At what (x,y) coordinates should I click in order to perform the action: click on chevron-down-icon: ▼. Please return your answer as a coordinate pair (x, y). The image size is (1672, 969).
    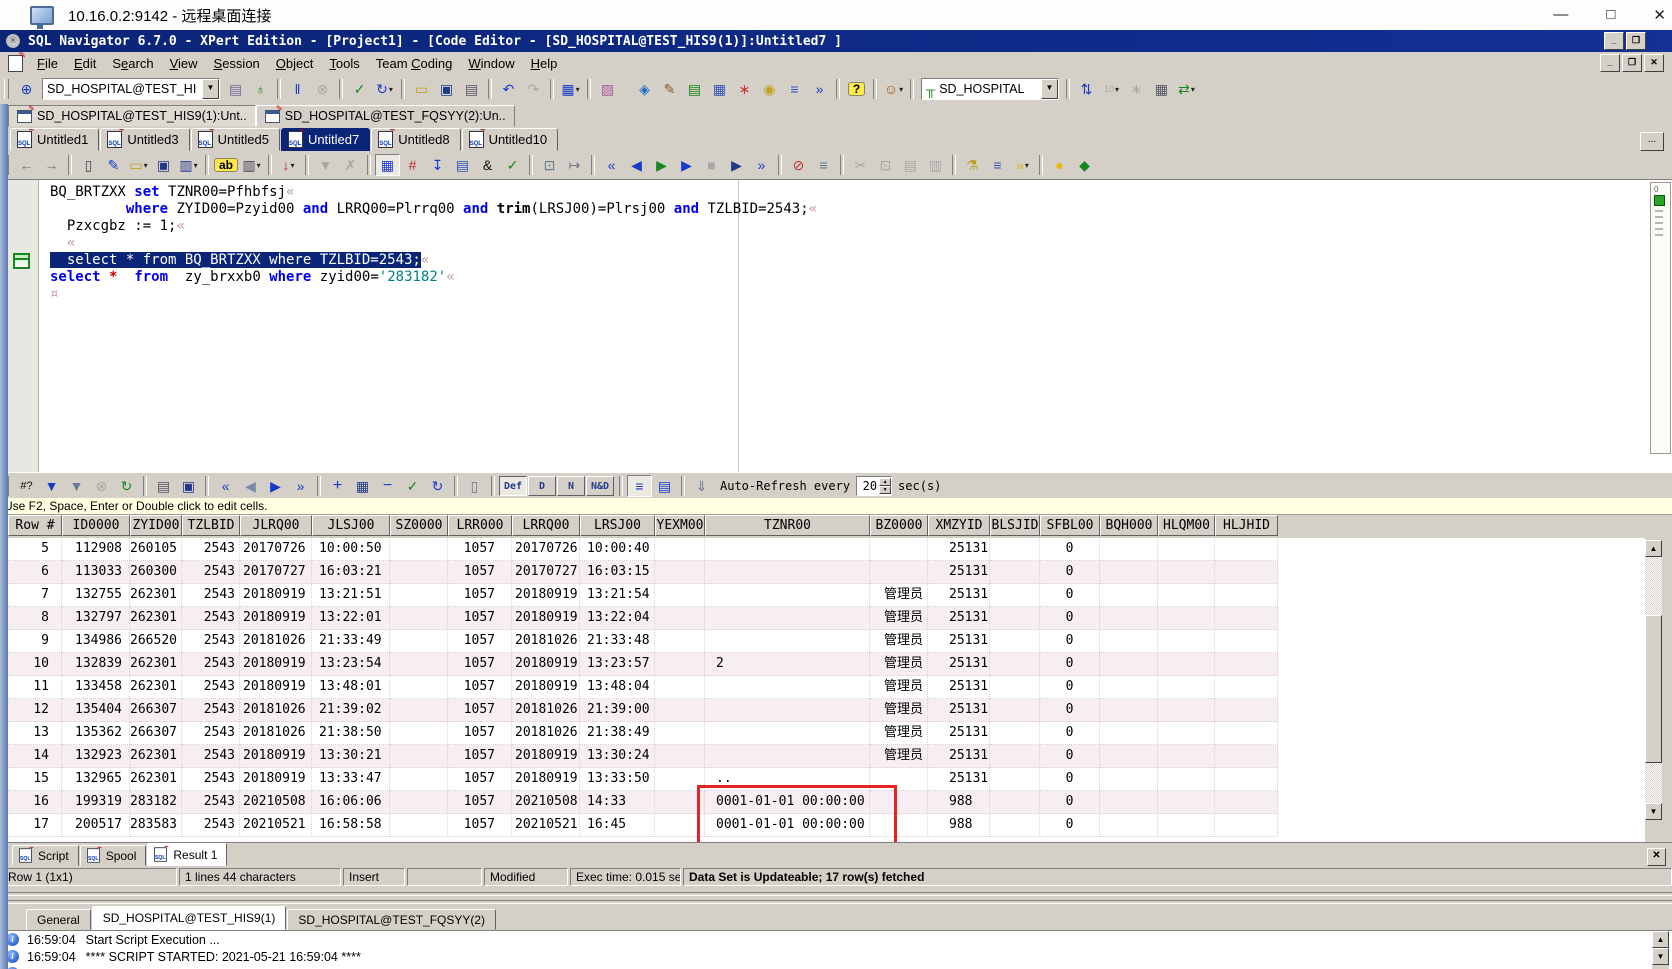
    Looking at the image, I should click on (210, 89).